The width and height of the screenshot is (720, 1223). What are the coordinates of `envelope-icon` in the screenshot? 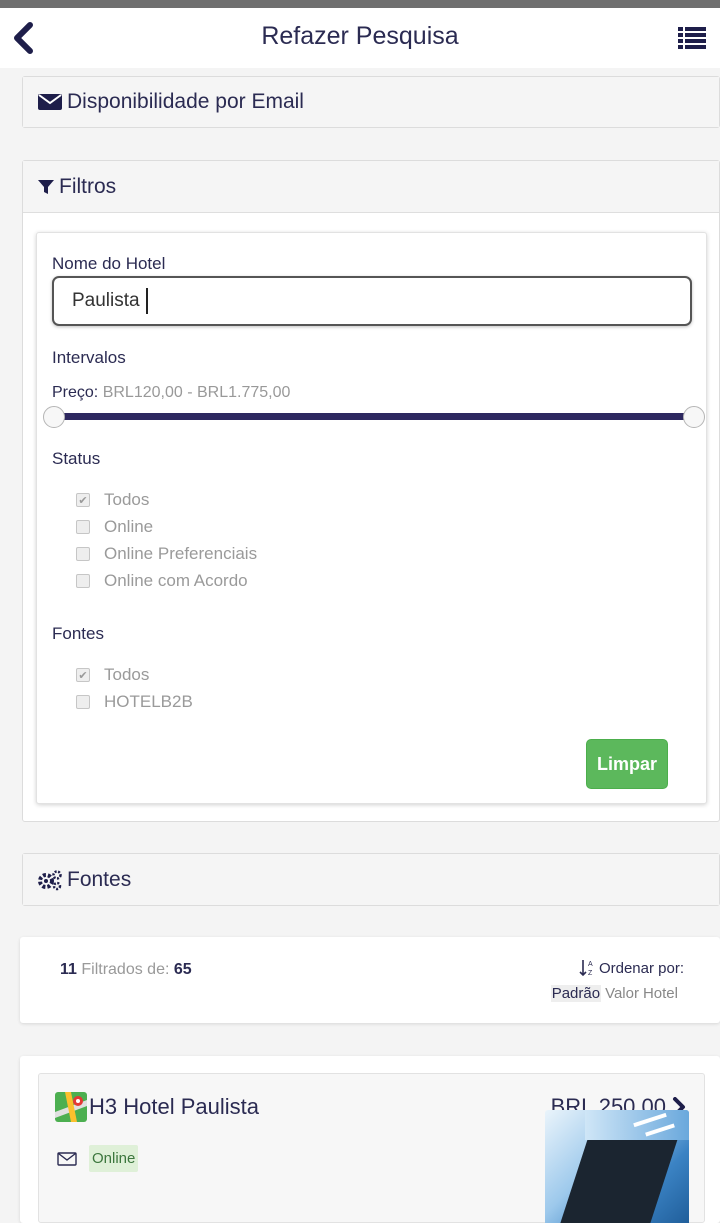 It's located at (50, 102).